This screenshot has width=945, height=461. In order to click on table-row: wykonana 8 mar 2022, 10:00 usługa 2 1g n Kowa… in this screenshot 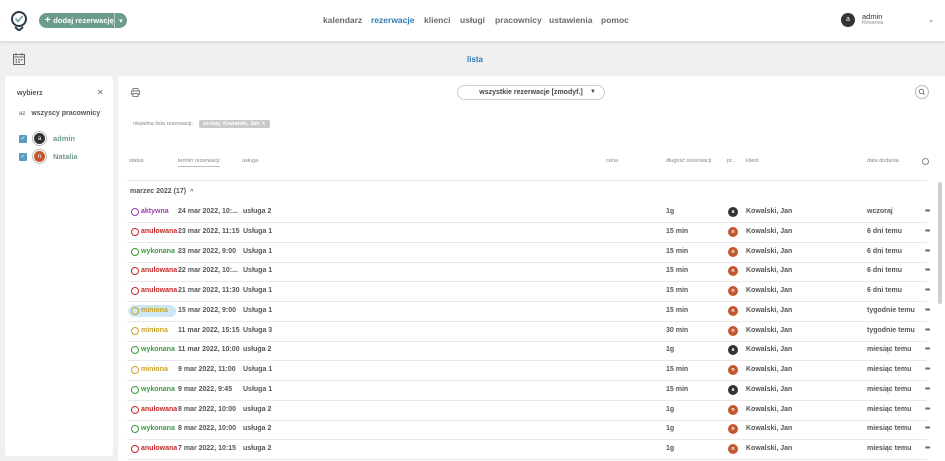, I will do `click(531, 429)`.